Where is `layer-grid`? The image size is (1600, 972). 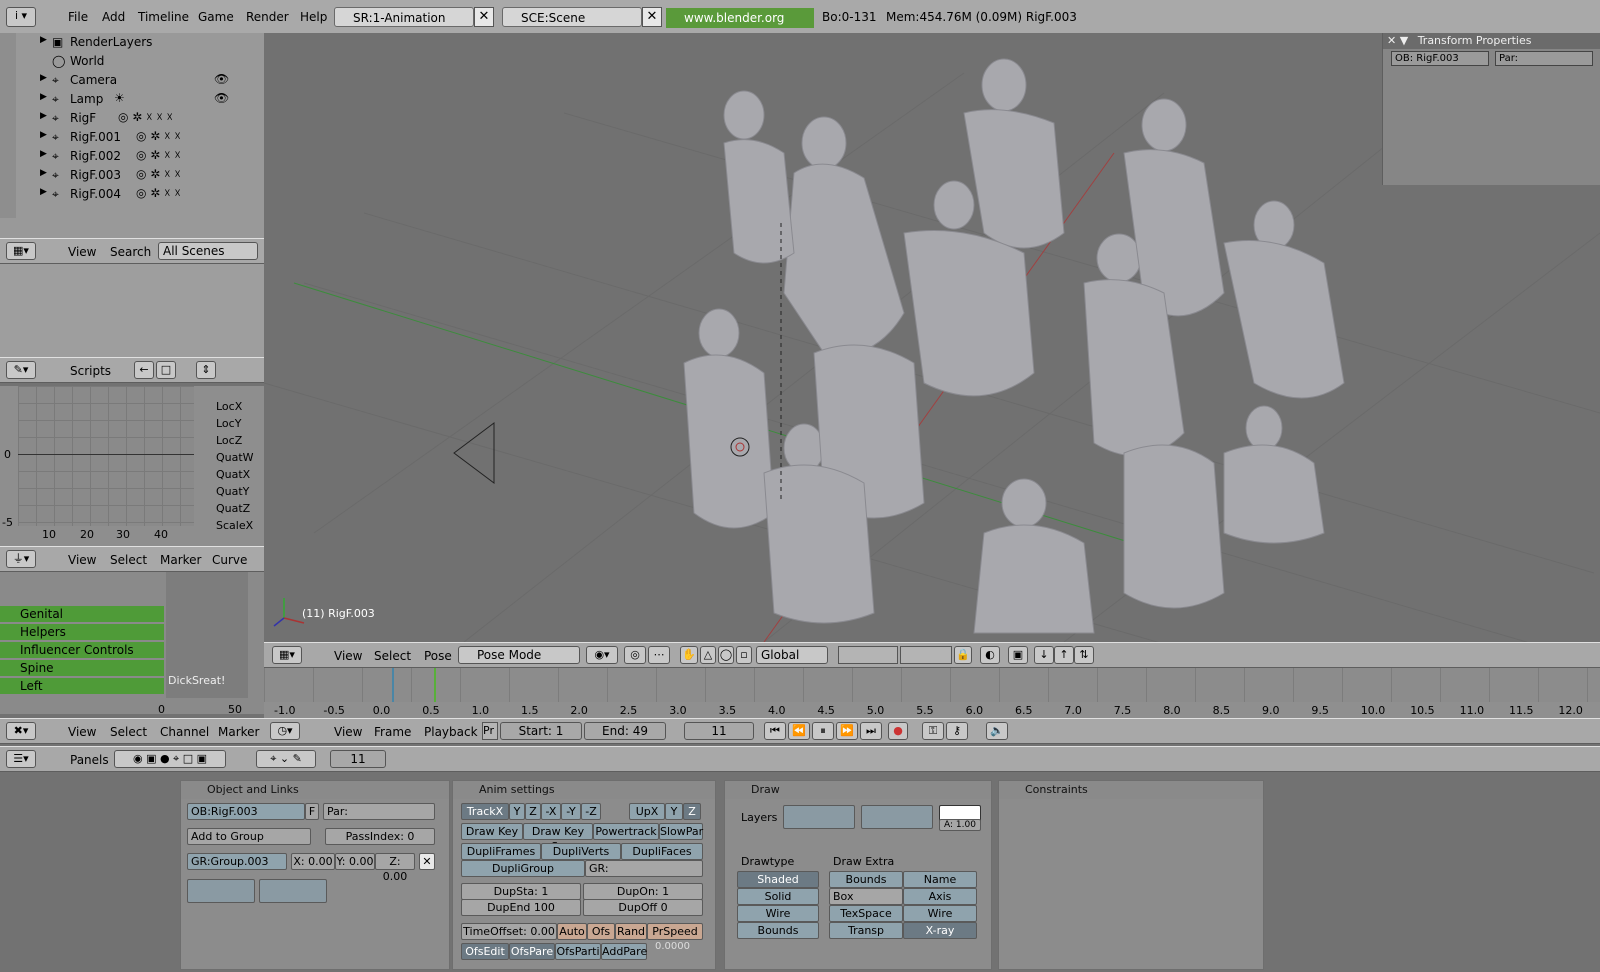 layer-grid is located at coordinates (819, 817).